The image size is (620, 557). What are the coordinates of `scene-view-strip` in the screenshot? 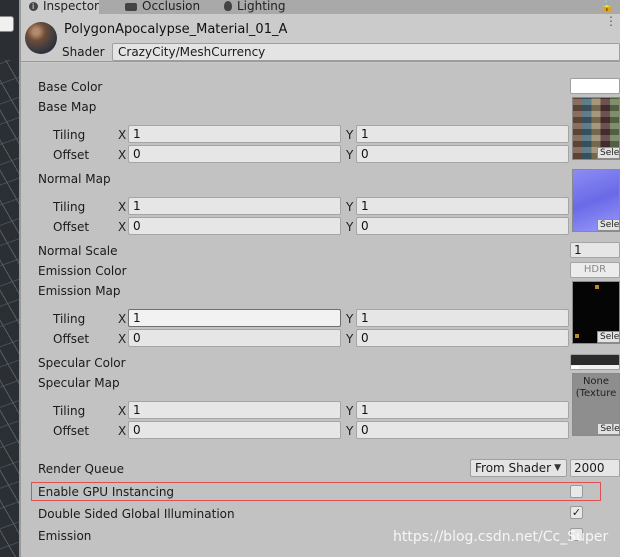 It's located at (9, 278).